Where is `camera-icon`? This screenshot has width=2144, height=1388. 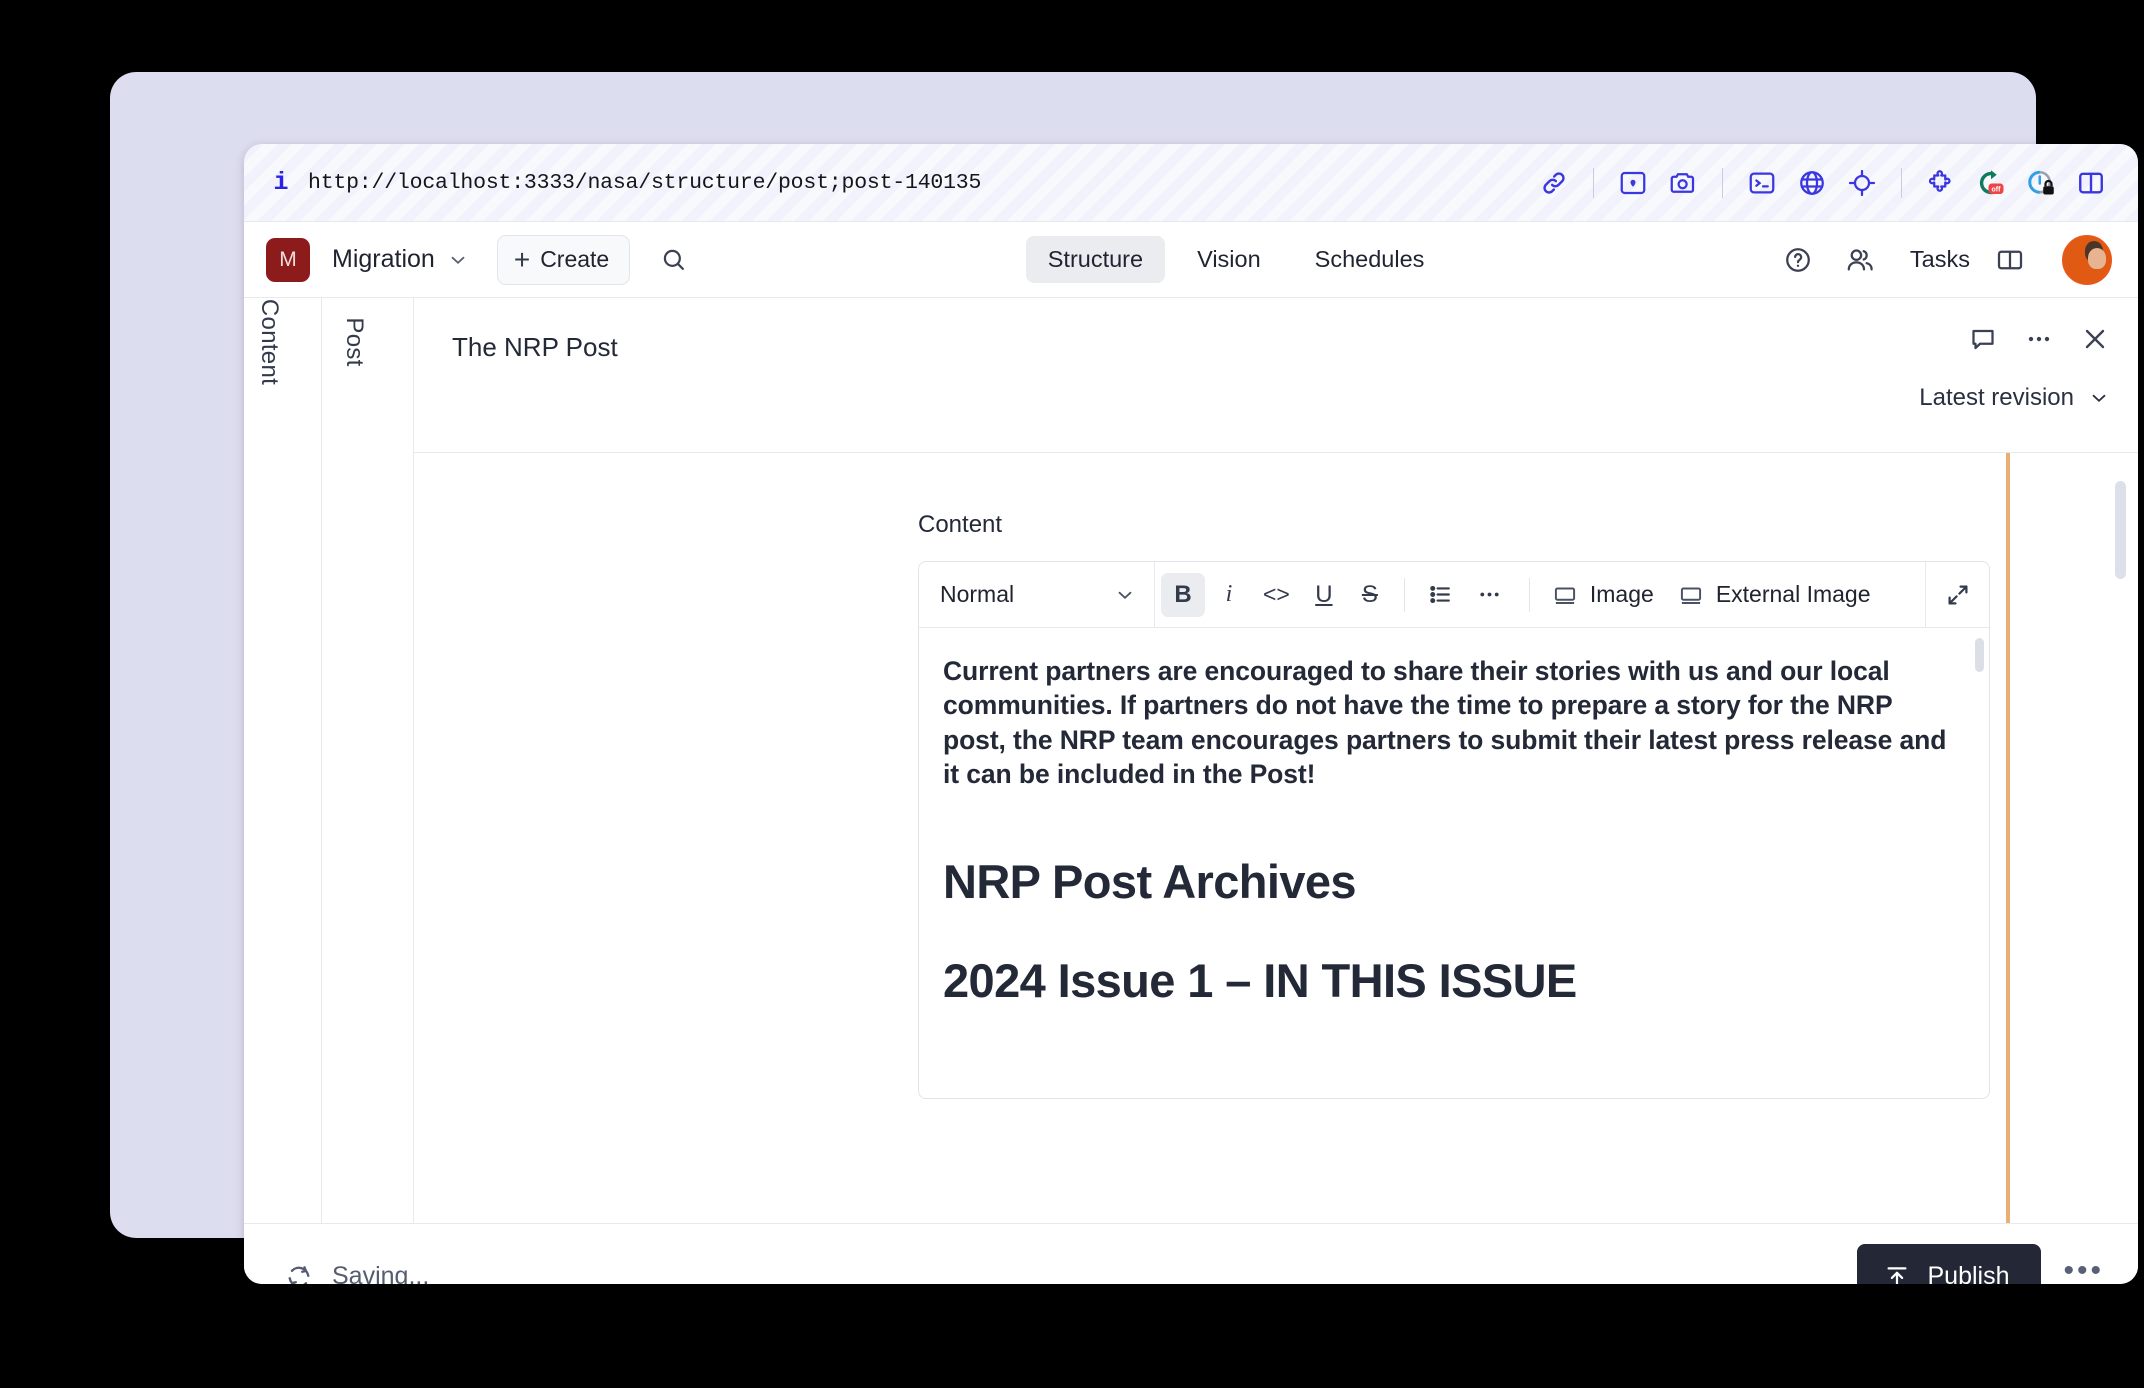
camera-icon is located at coordinates (1683, 183).